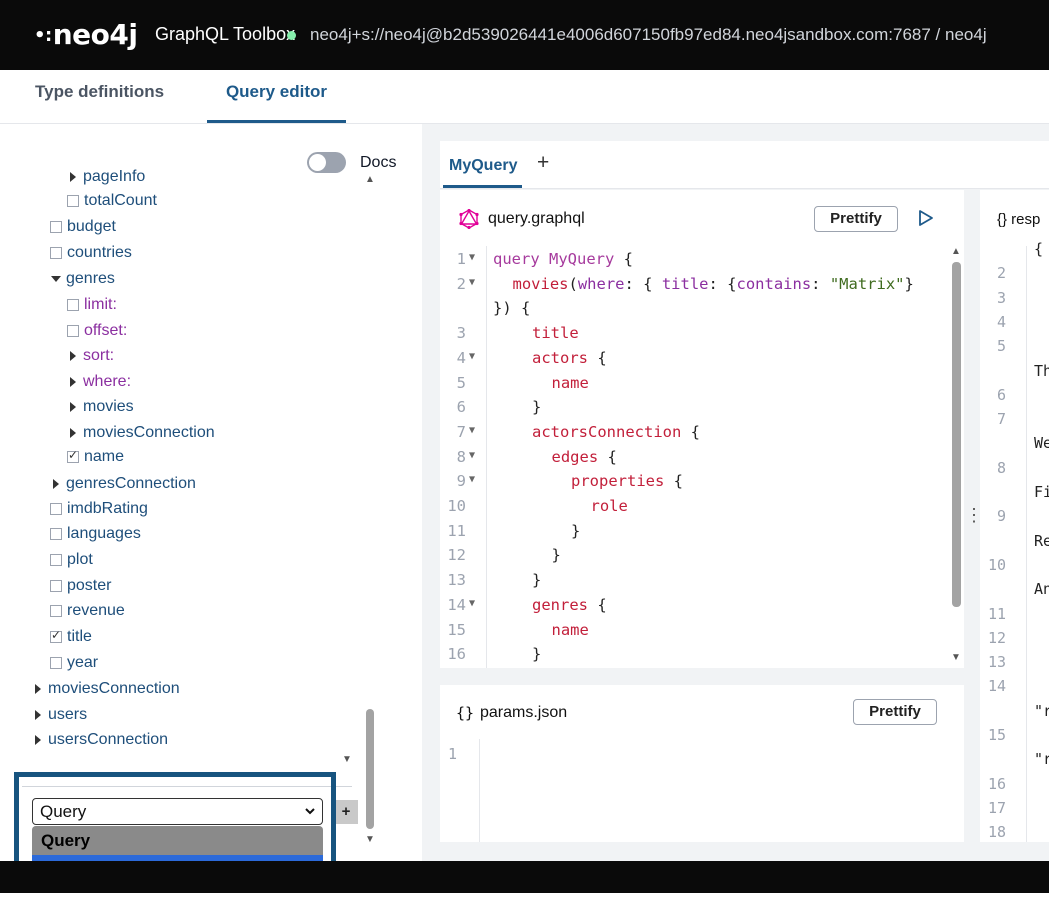 This screenshot has height=900, width=1049. What do you see at coordinates (71, 637) in the screenshot?
I see `tree-item: title` at bounding box center [71, 637].